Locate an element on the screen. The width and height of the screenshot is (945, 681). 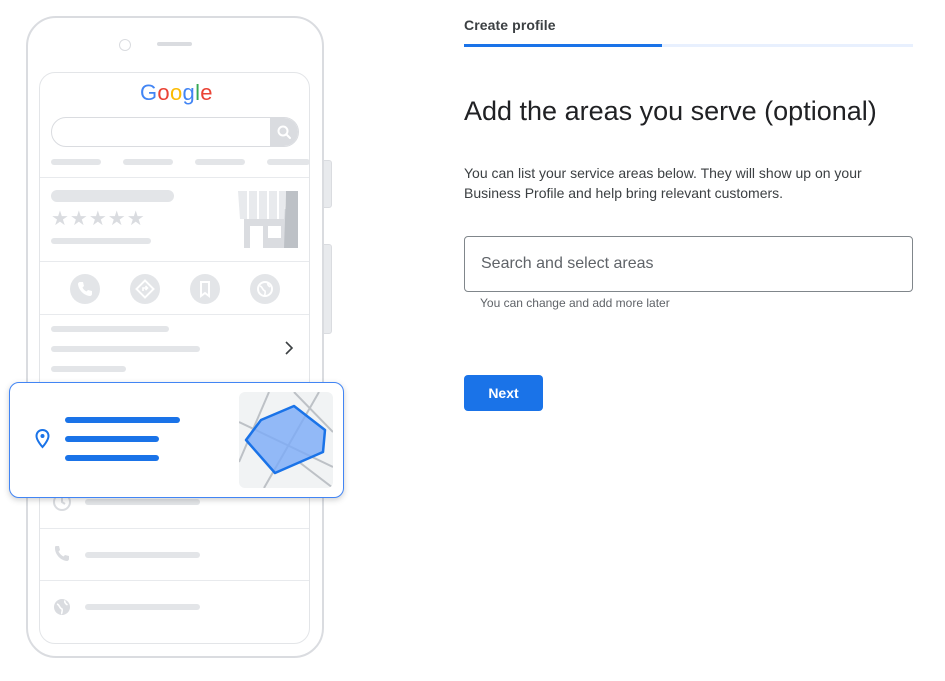
bookmark-icon is located at coordinates (205, 289).